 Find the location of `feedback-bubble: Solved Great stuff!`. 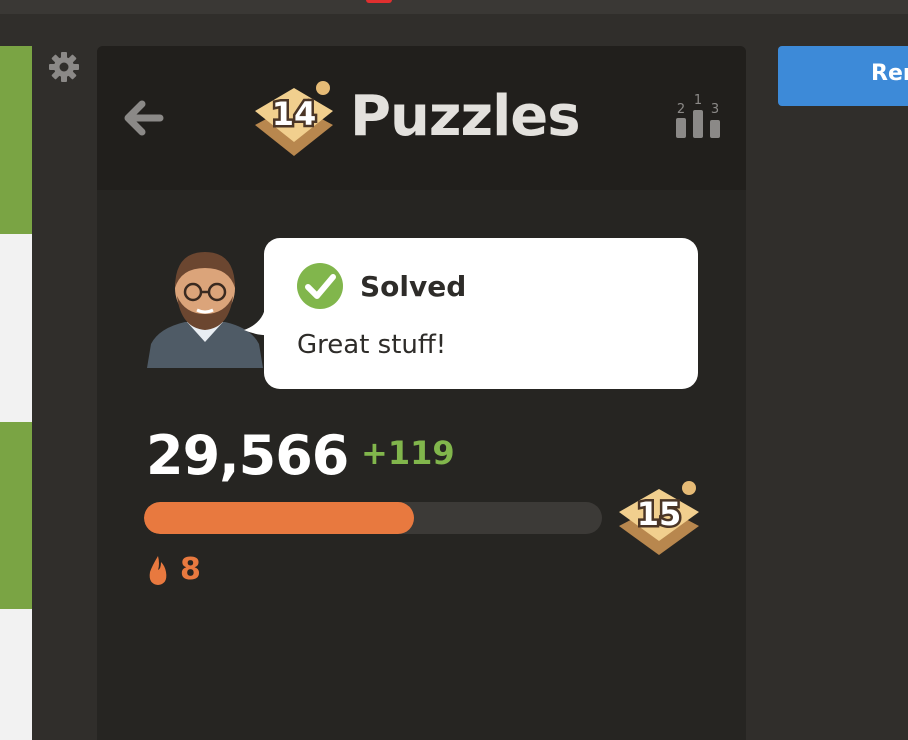

feedback-bubble: Solved Great stuff! is located at coordinates (481, 313).